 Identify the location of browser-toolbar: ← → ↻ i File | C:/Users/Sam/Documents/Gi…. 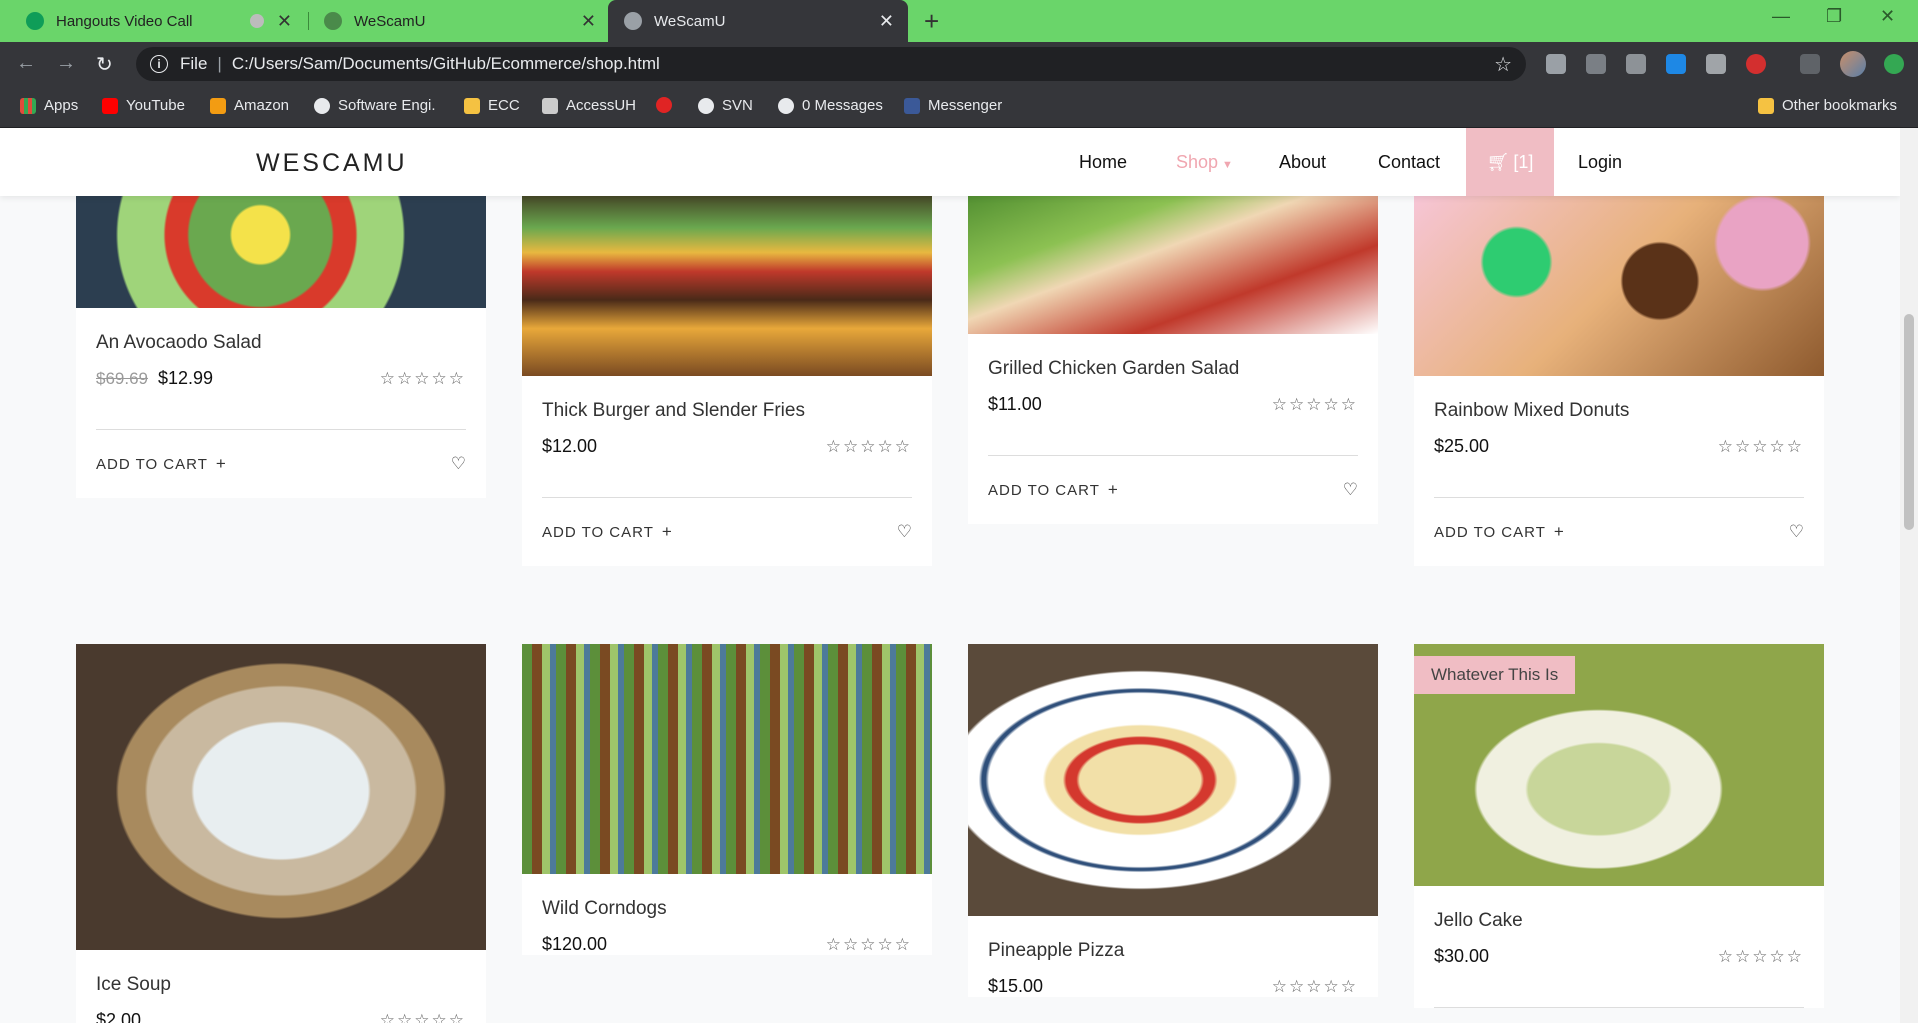
(959, 64).